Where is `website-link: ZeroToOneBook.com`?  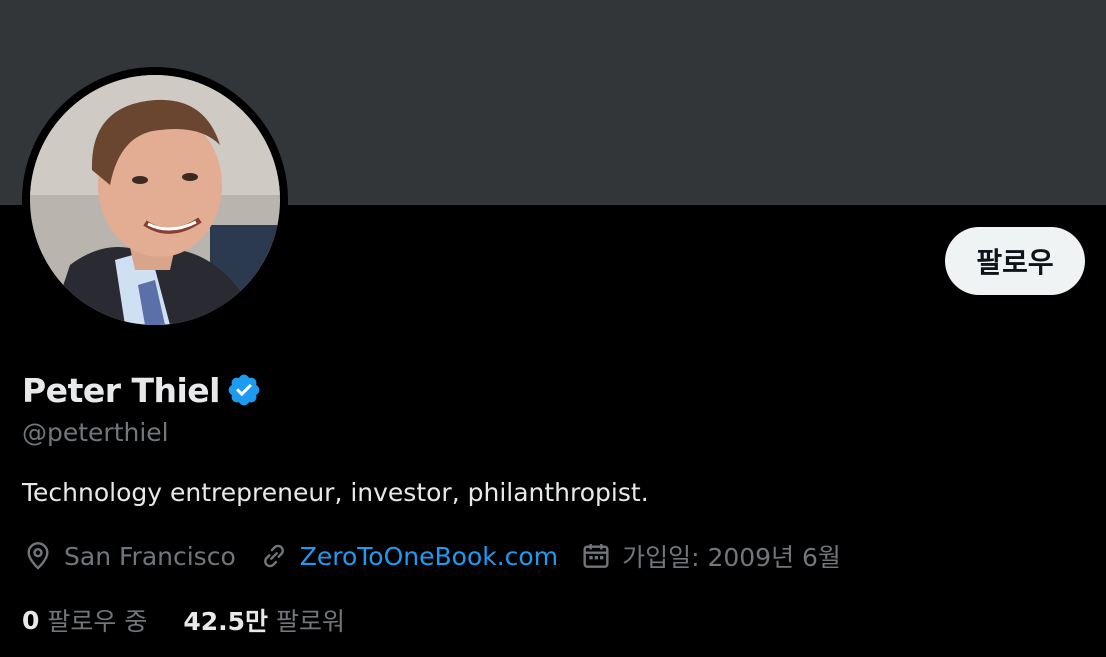 website-link: ZeroToOneBook.com is located at coordinates (429, 556).